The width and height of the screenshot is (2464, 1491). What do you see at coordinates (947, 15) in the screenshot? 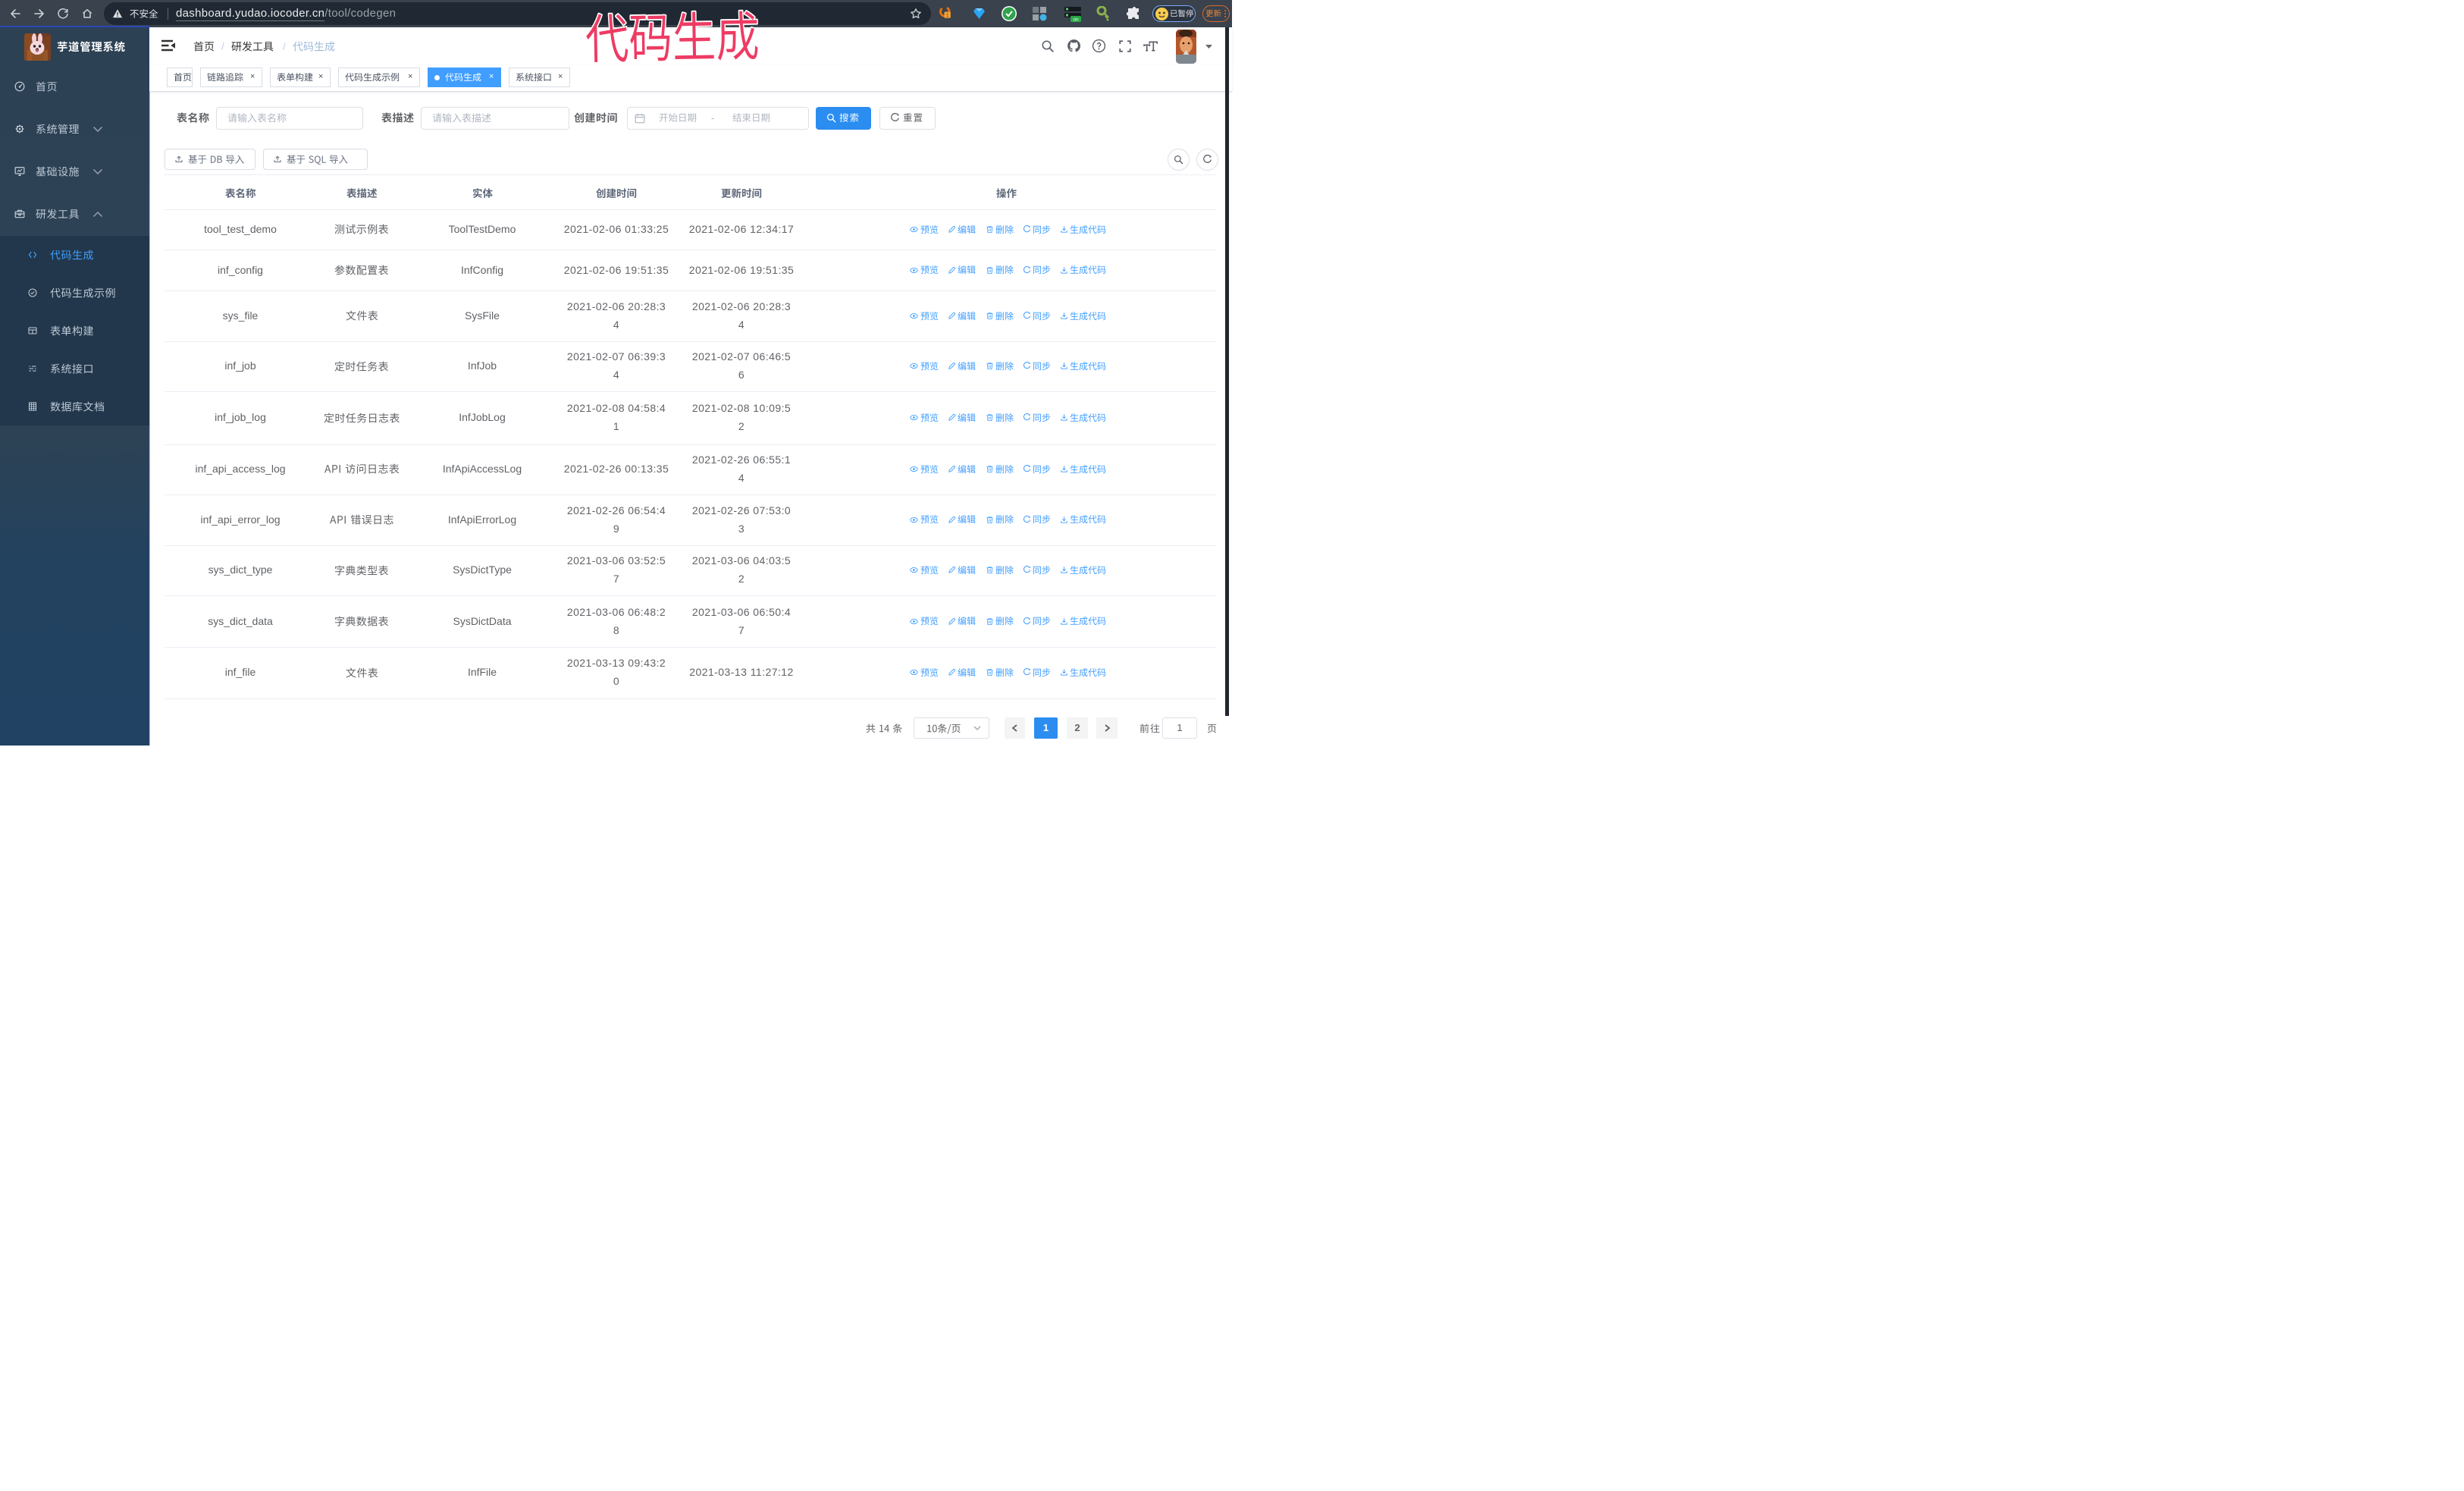
I see `svg-text: 1` at bounding box center [947, 15].